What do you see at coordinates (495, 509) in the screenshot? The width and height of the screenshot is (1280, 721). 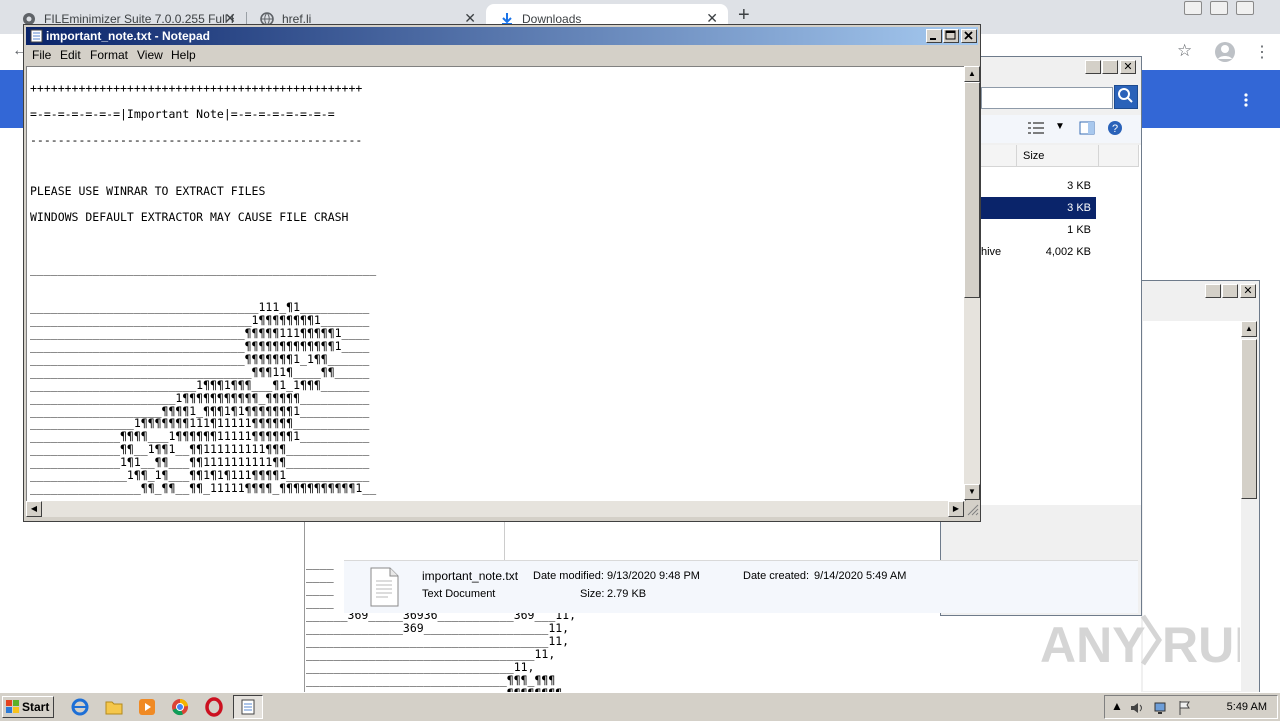 I see `horizontal-scrollbar: ◀ ▶` at bounding box center [495, 509].